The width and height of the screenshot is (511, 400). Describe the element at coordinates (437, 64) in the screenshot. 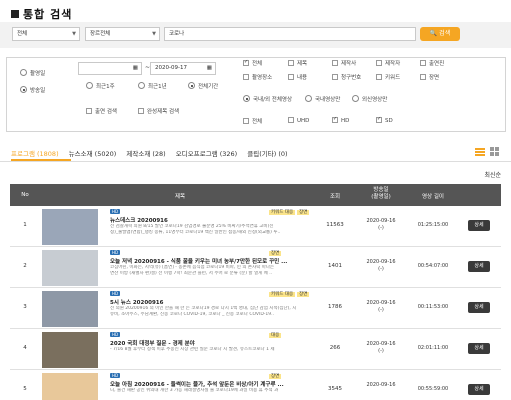

I see `field-cast-label: 출연진` at that location.